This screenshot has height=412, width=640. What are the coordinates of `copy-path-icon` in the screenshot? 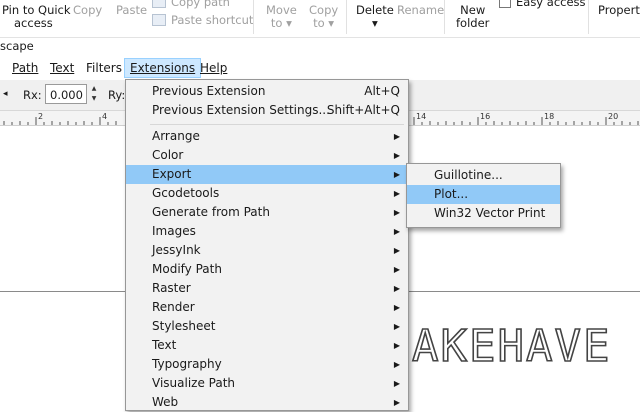 It's located at (159, 4).